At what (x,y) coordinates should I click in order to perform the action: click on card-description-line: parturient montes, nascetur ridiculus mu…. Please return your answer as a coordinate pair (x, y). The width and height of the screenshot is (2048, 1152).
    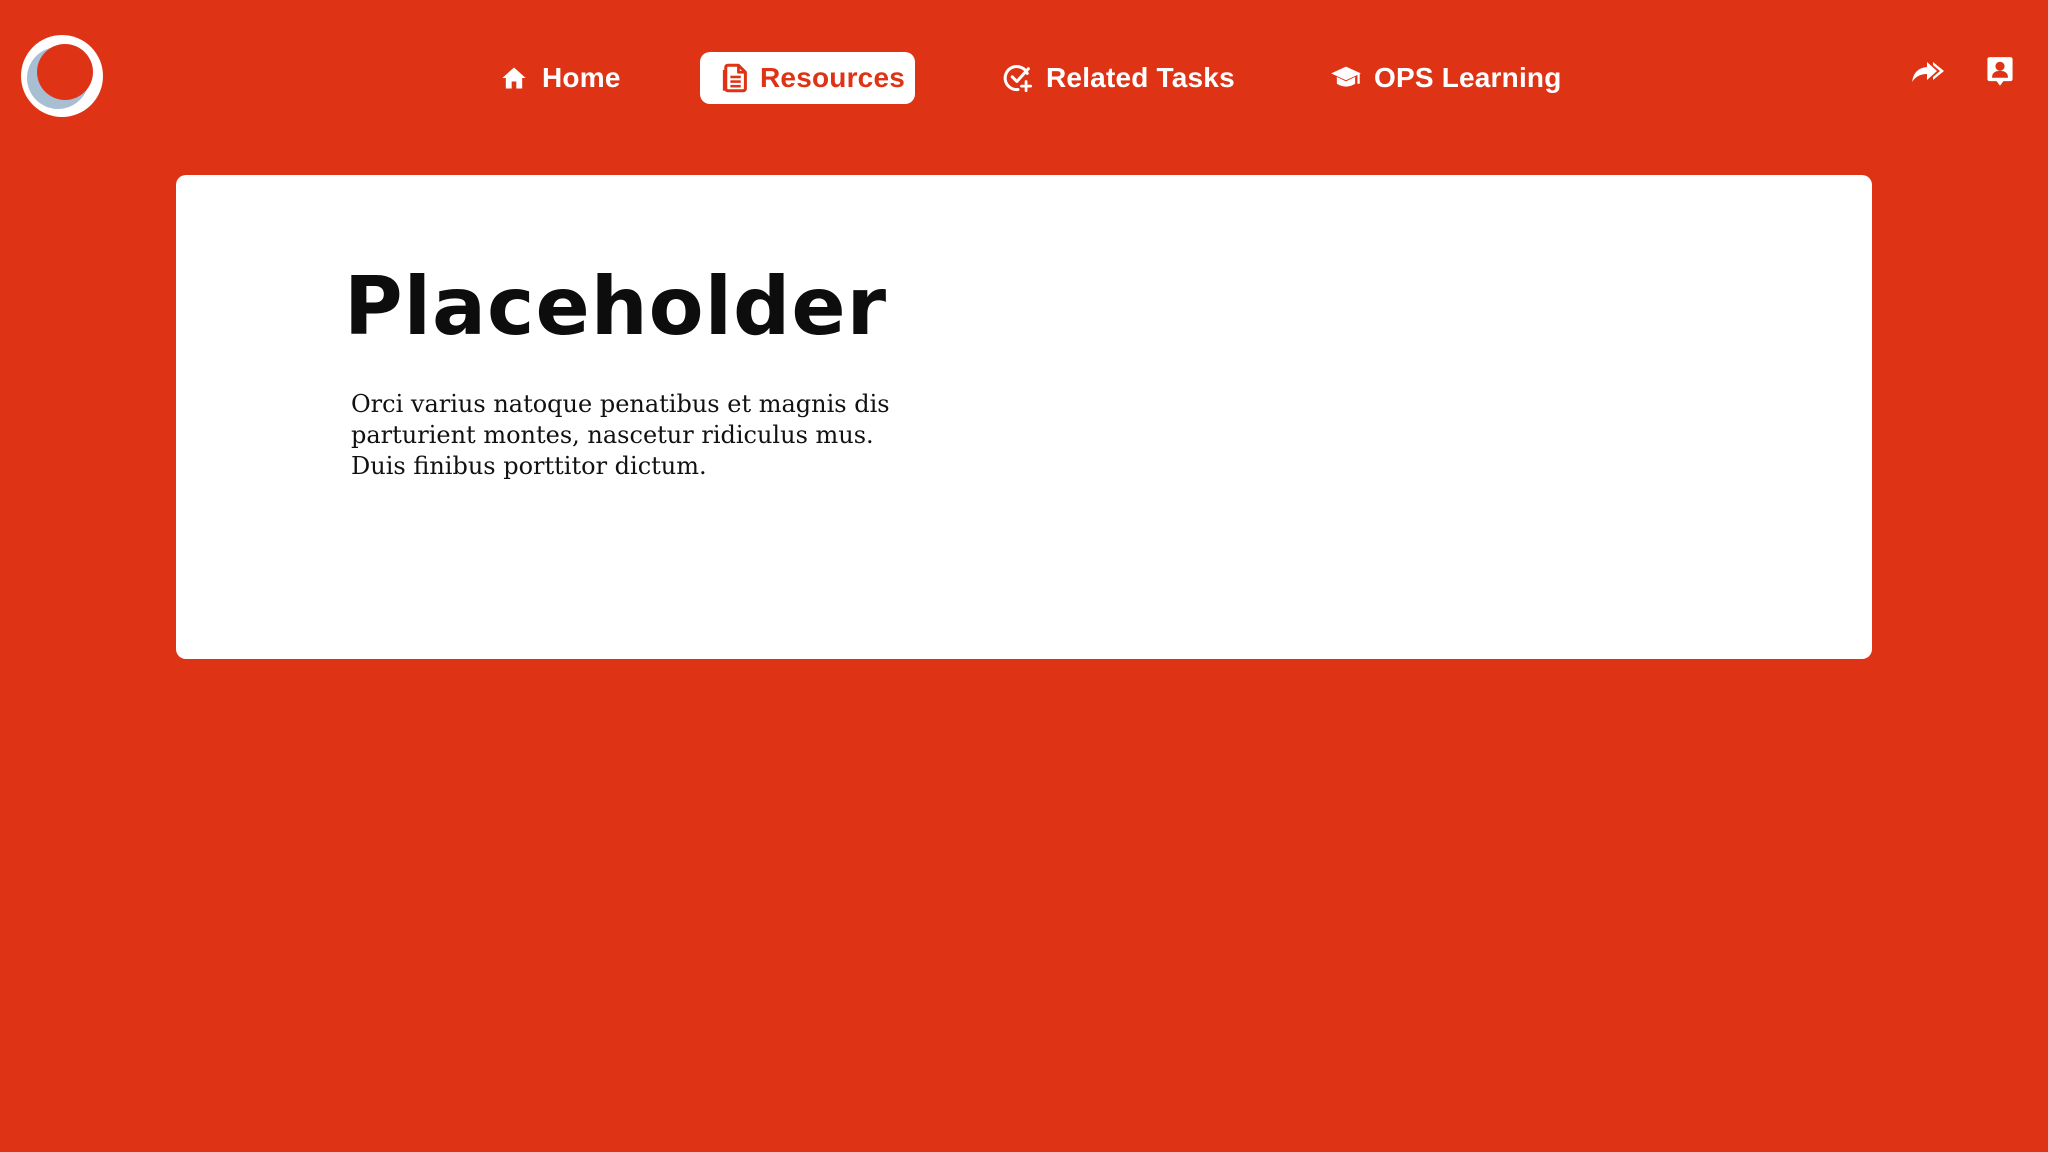
    Looking at the image, I should click on (612, 435).